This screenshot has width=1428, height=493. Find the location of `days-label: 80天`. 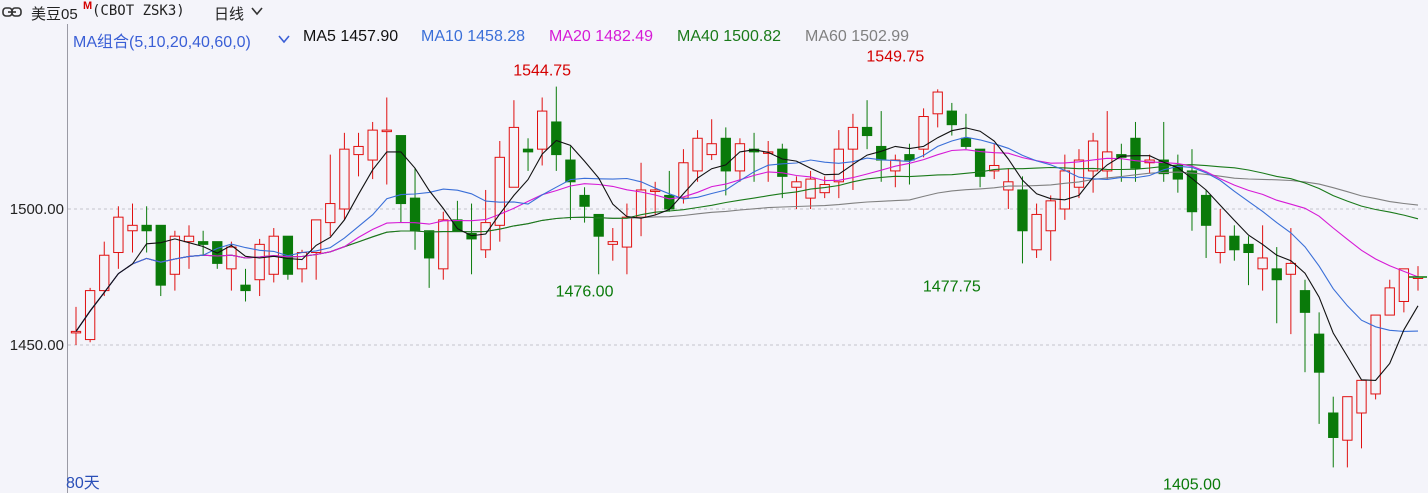

days-label: 80天 is located at coordinates (83, 483).